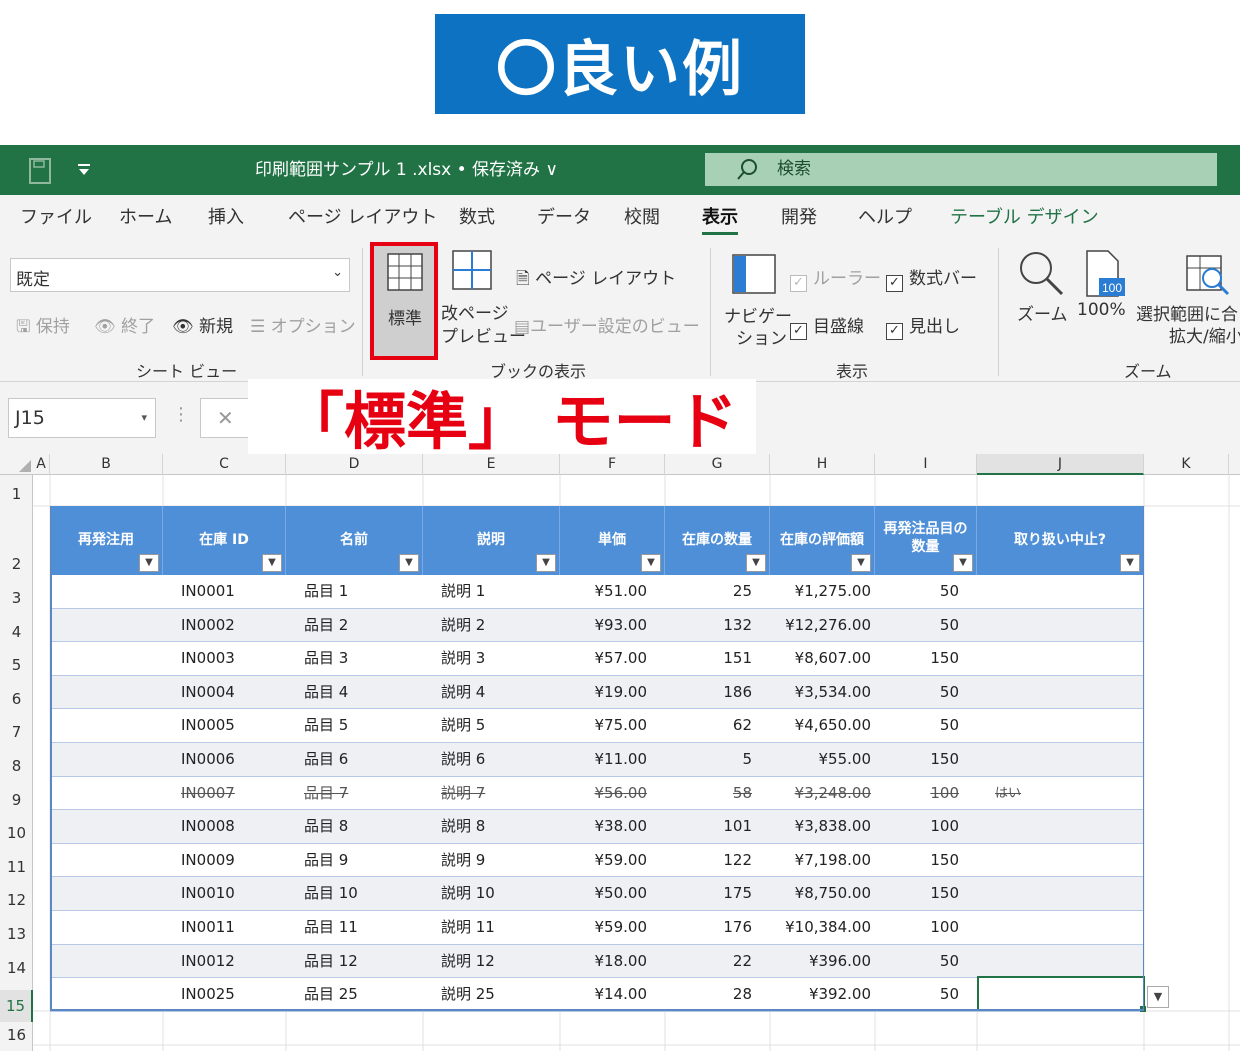 The width and height of the screenshot is (1240, 1051). I want to click on zoom-to-selection-button: 選択範囲に合 拡大/縮小, so click(1188, 303).